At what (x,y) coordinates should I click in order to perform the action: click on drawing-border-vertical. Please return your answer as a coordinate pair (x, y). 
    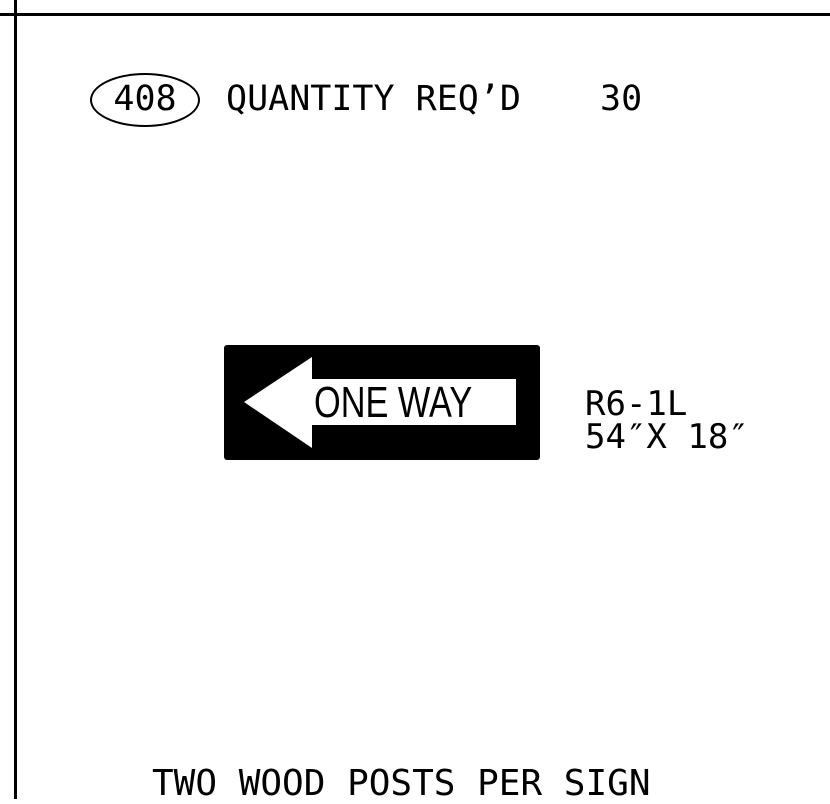
    Looking at the image, I should click on (15, 399).